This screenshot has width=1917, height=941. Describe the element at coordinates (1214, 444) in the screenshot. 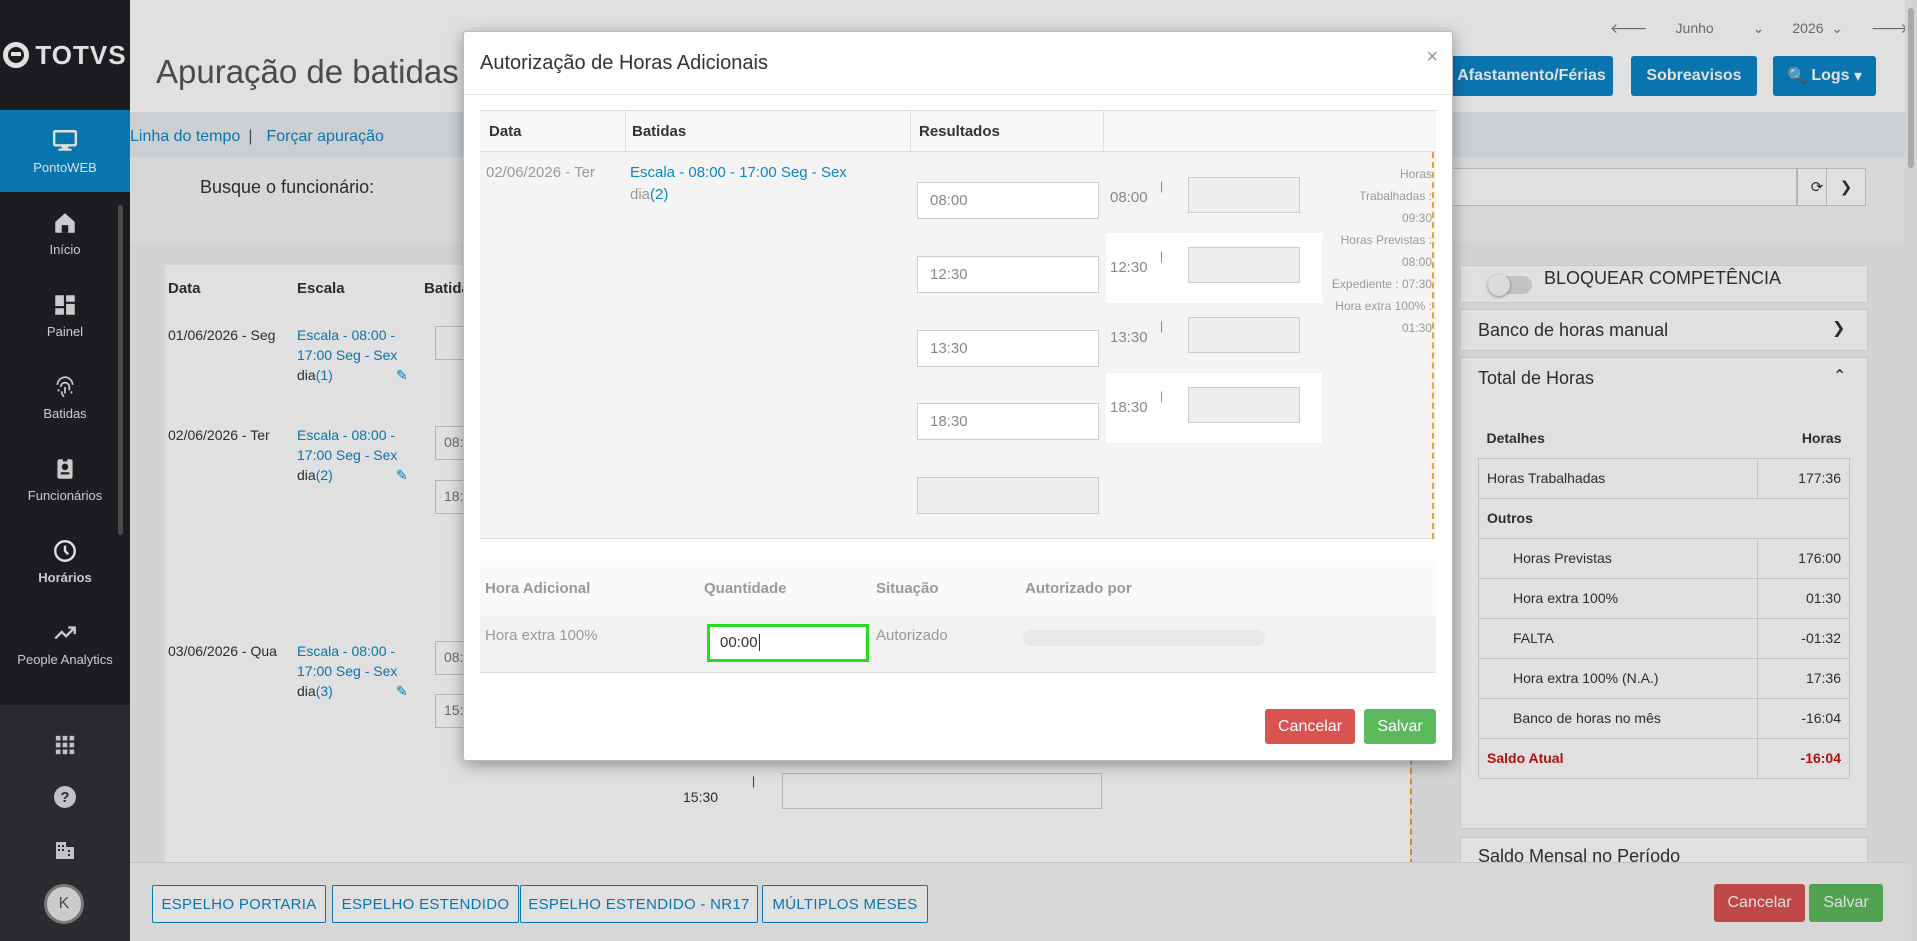

I see `modal-result-row-end` at that location.